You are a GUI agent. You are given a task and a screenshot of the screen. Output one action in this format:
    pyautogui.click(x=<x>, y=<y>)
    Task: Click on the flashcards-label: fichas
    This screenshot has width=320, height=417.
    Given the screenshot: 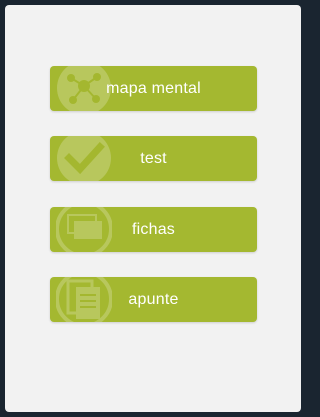 What is the action you would take?
    pyautogui.click(x=153, y=229)
    